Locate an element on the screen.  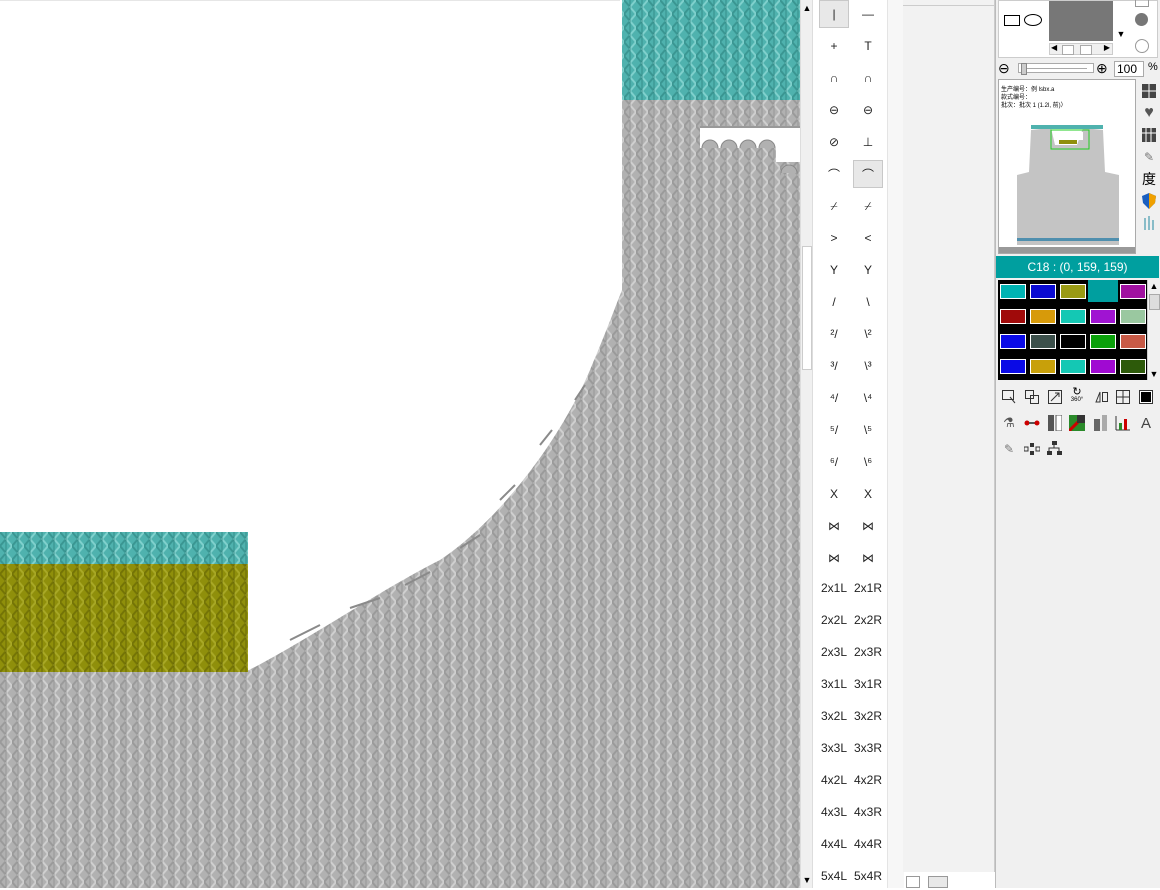
heart-icon: ♥ is located at coordinates (1149, 113).